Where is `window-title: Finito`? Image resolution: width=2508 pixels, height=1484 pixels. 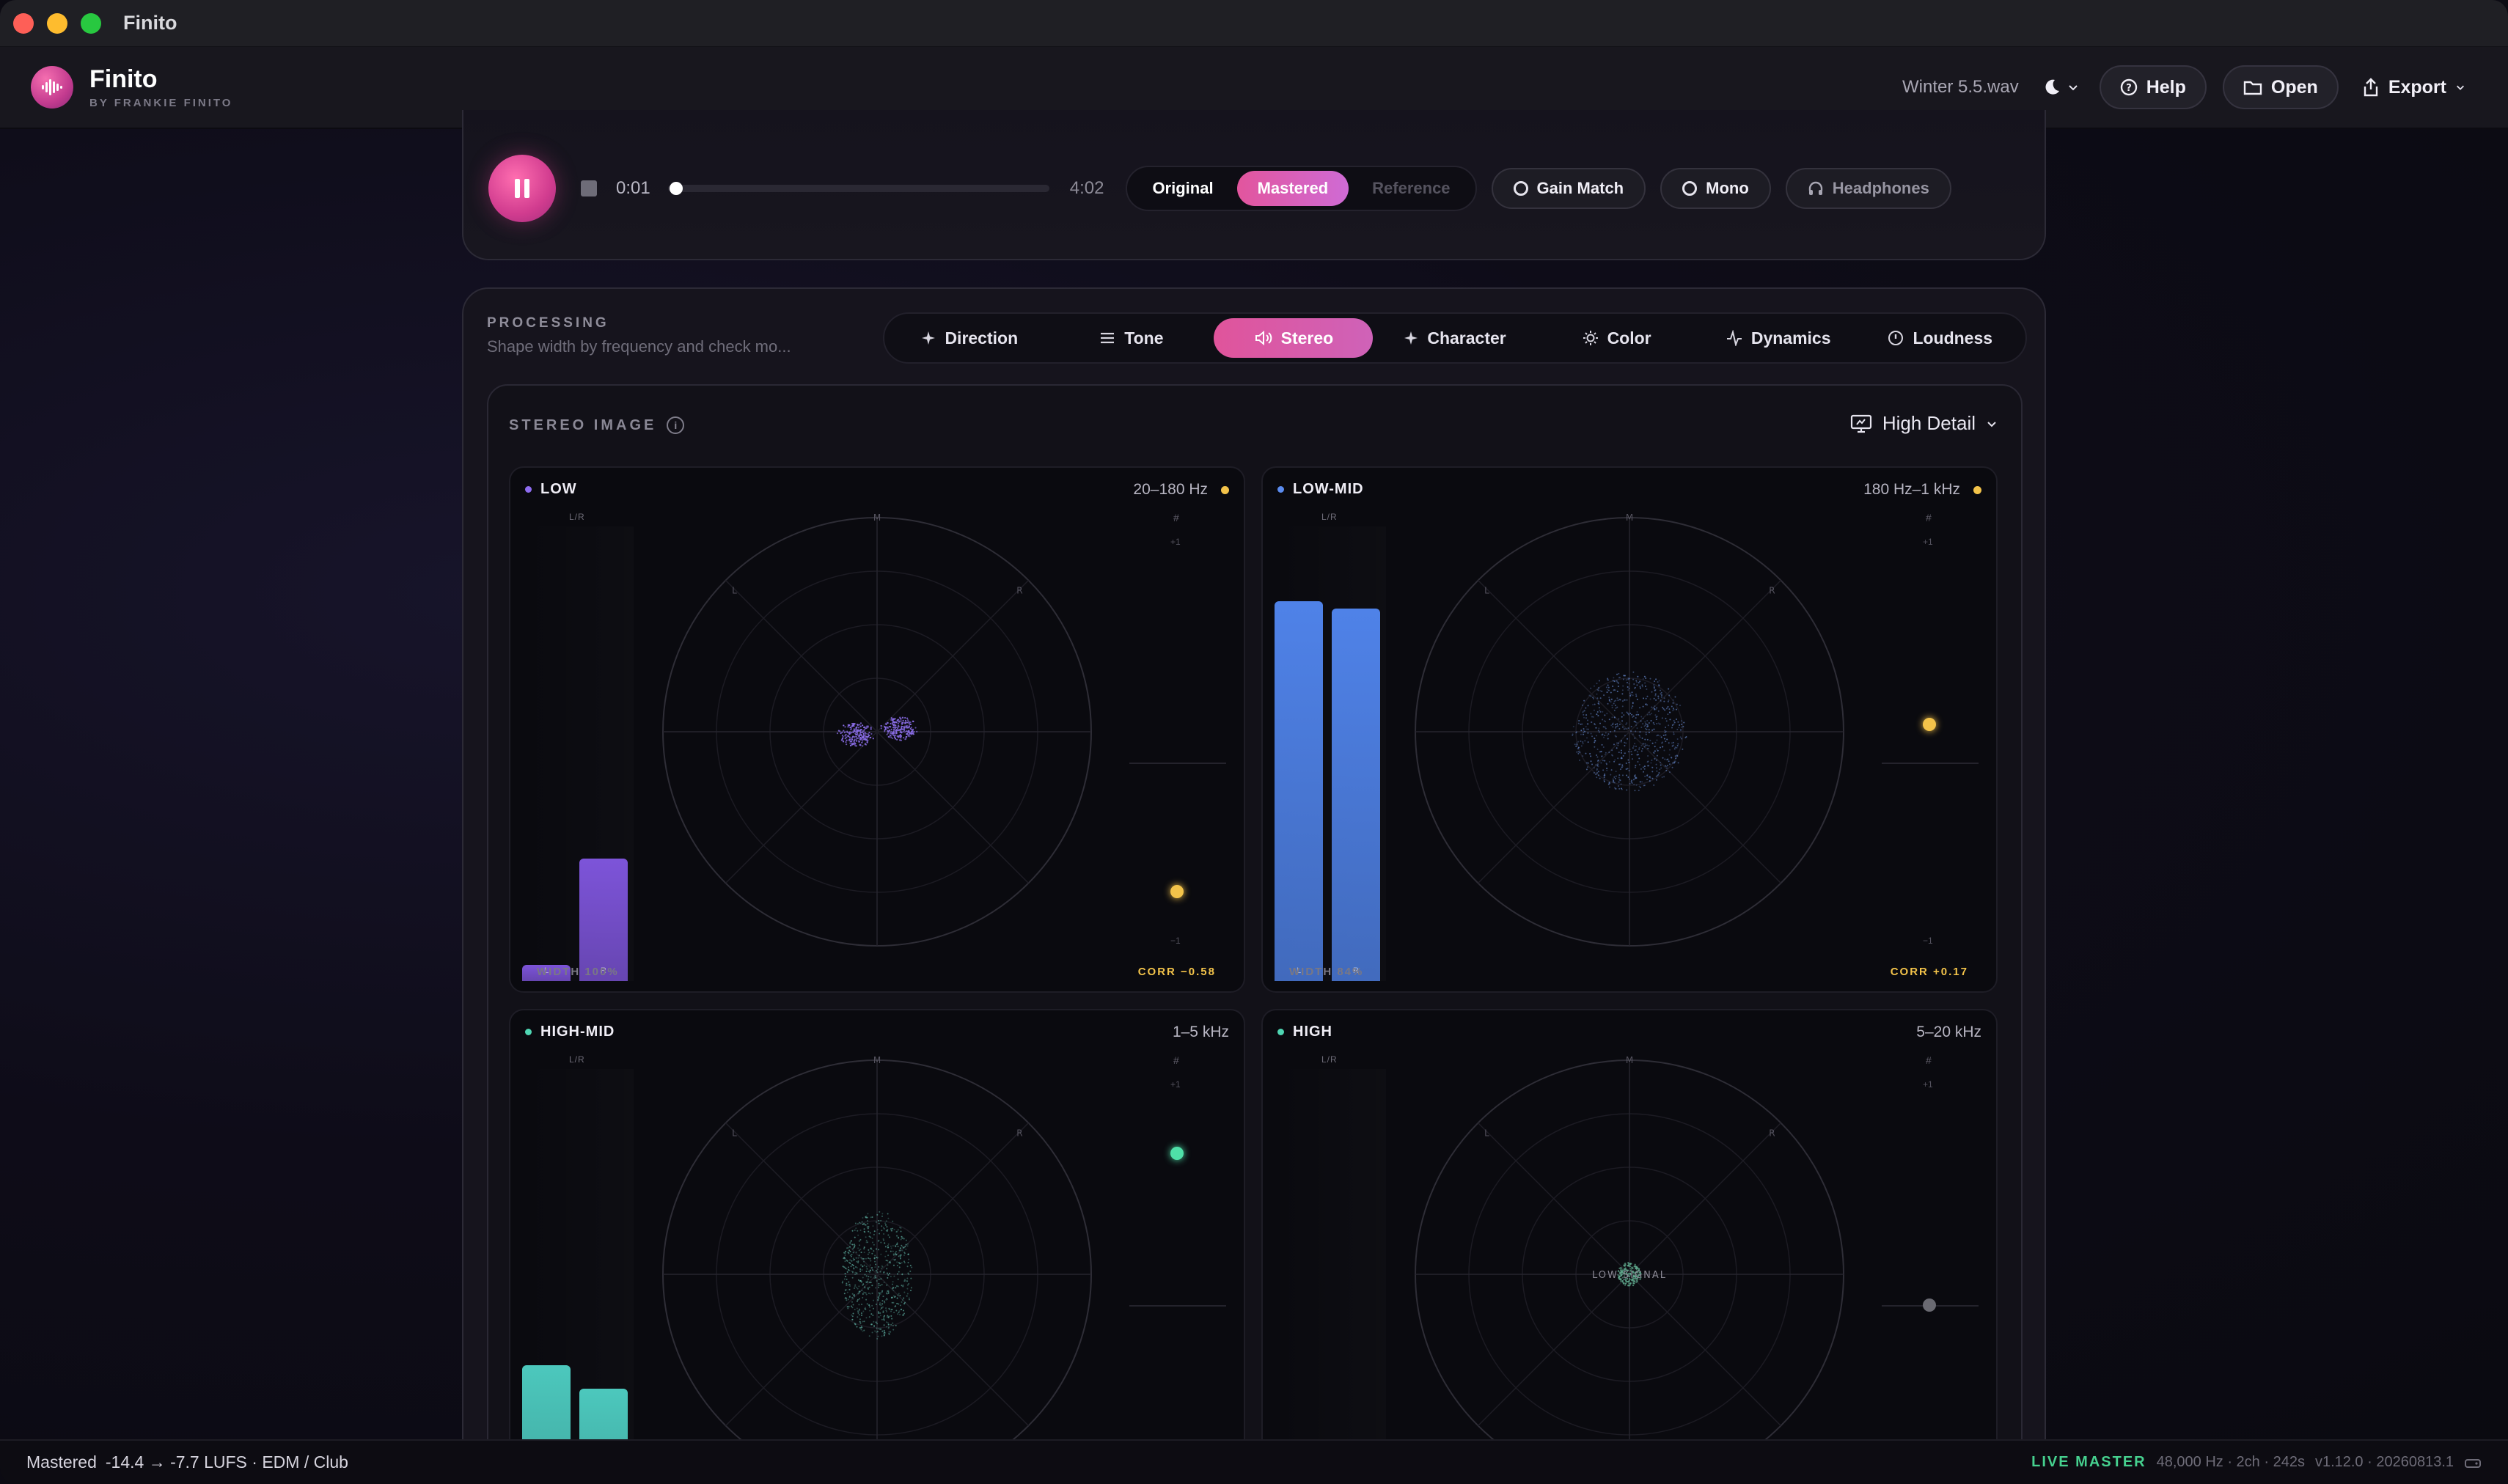
window-title: Finito is located at coordinates (150, 23).